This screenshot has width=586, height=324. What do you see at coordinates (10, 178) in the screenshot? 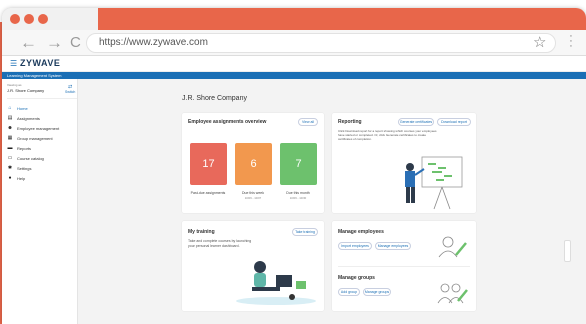
I see `help-icon: ●` at bounding box center [10, 178].